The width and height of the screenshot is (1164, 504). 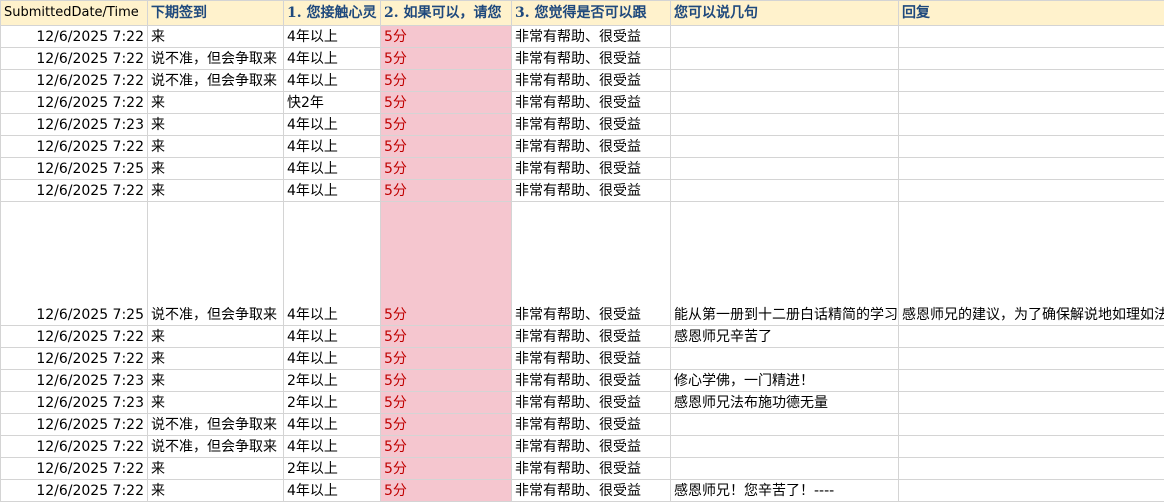 I want to click on cell-comment: 修心学佛，一门精进！, so click(x=784, y=380).